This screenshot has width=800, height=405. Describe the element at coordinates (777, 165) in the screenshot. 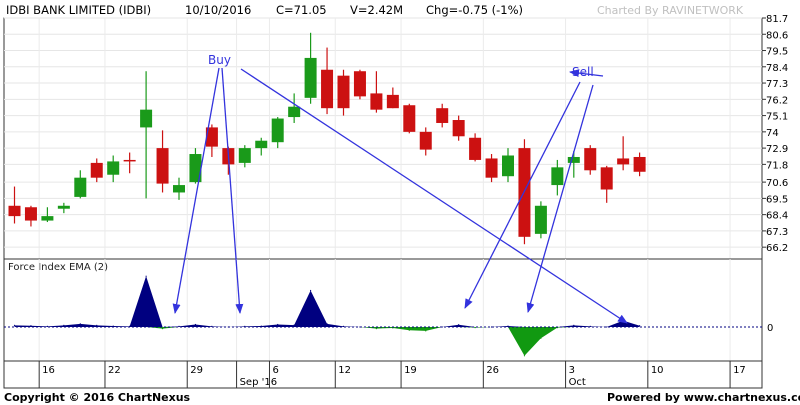

I see `price-tick-label: 71.8` at that location.